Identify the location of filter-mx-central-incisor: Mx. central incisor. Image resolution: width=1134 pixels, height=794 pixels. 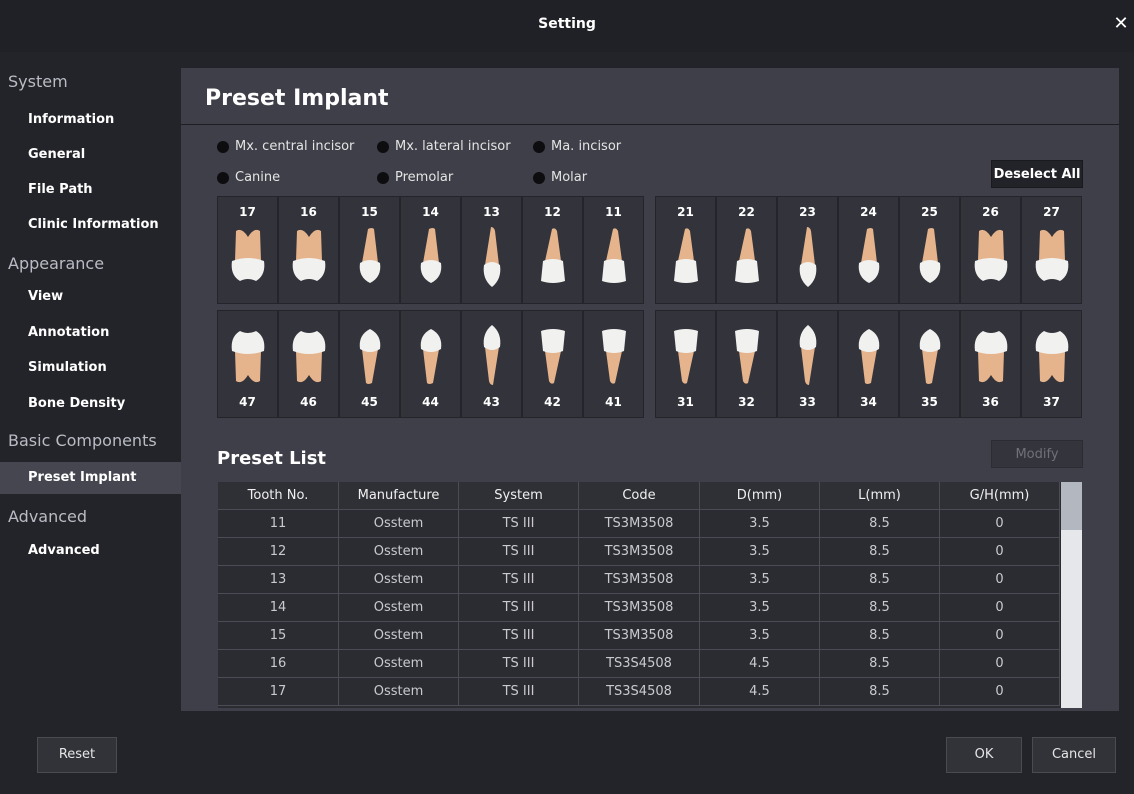
(285, 147).